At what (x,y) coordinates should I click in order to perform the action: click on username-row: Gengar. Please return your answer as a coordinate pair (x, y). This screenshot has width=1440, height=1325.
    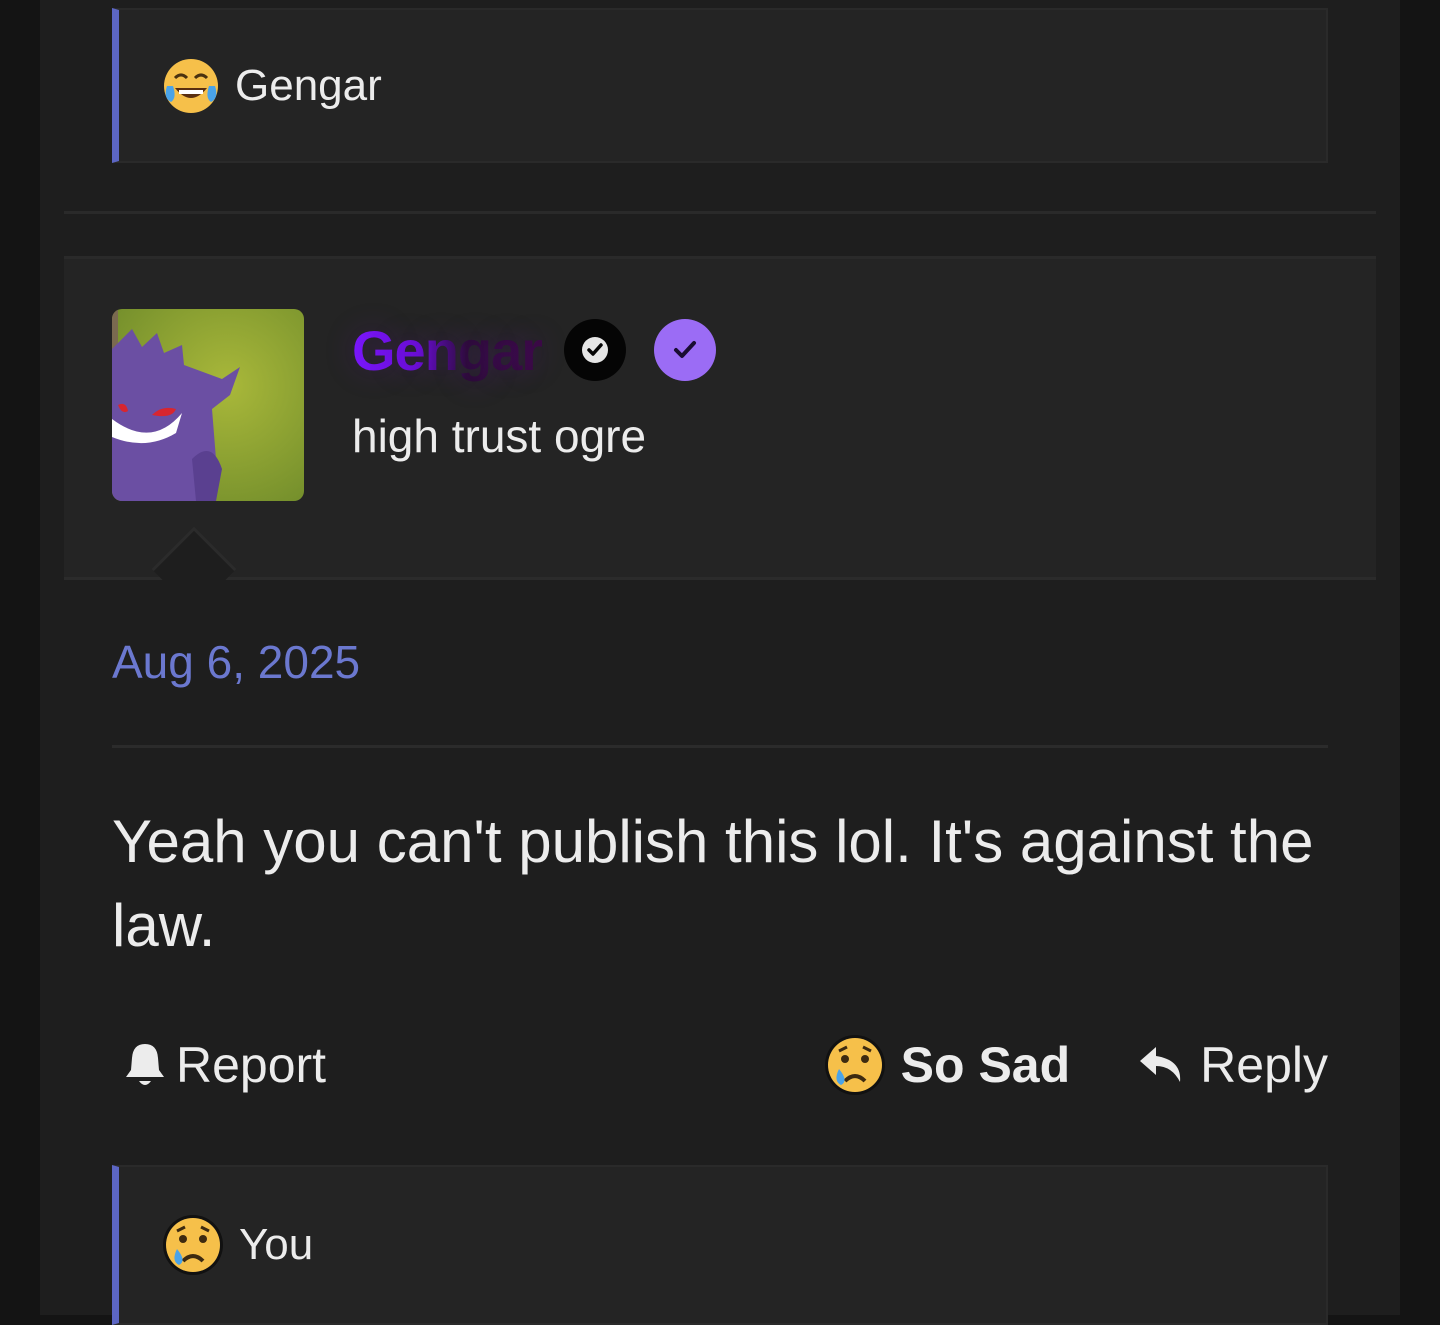
    Looking at the image, I should click on (534, 350).